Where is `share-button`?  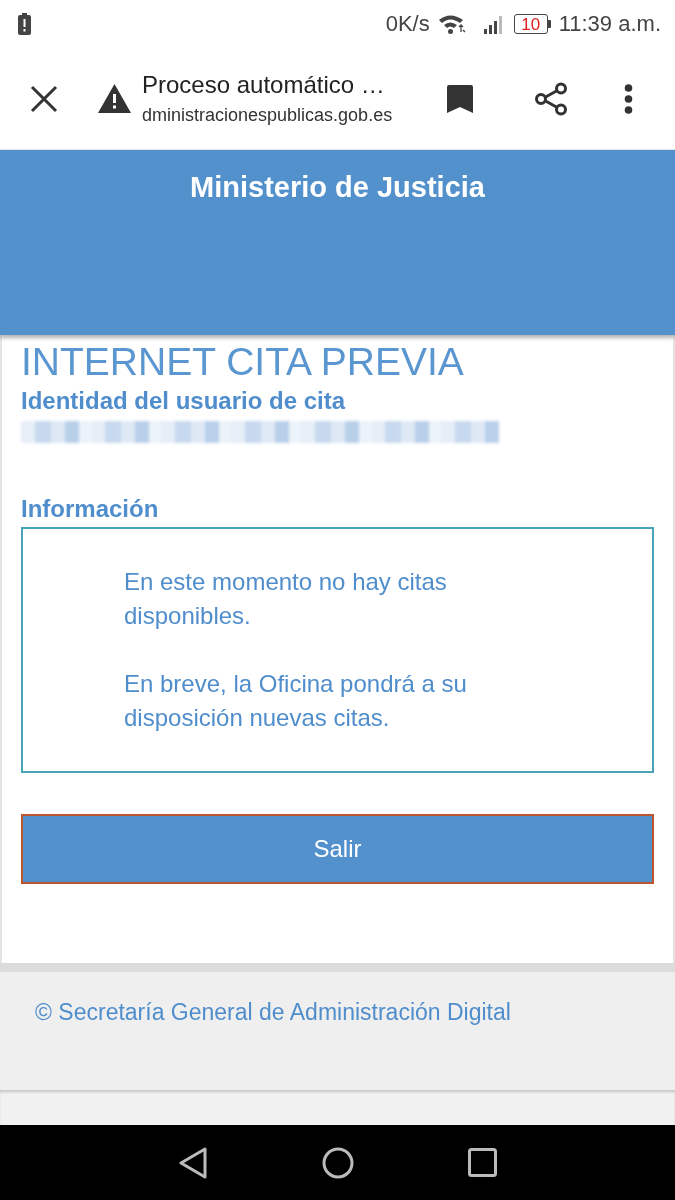
share-button is located at coordinates (551, 98).